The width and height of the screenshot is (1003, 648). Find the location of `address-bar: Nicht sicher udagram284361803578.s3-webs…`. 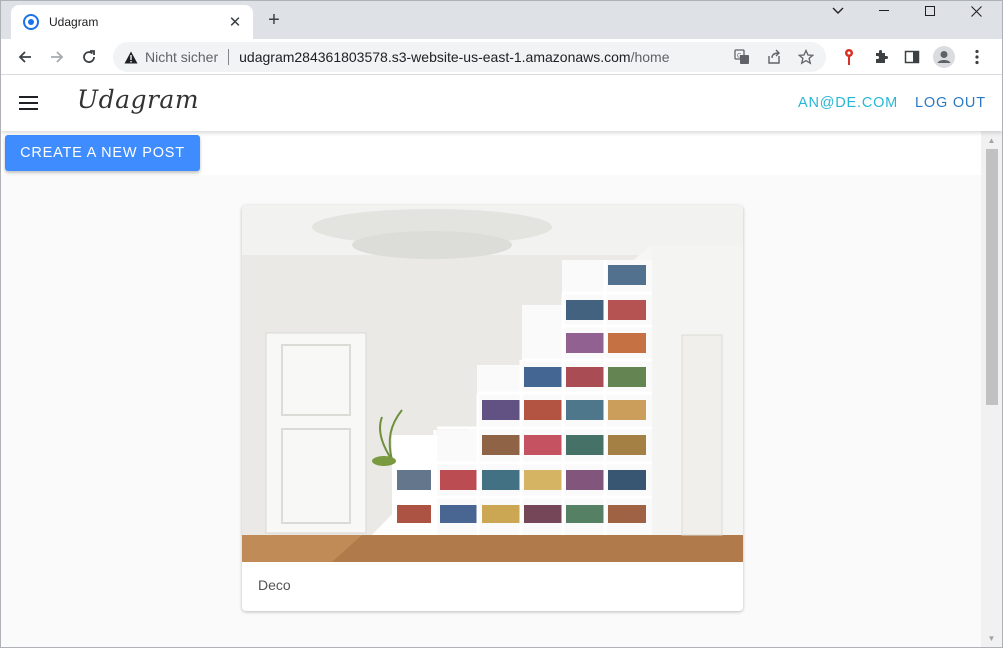

address-bar: Nicht sicher udagram284361803578.s3-webs… is located at coordinates (469, 57).